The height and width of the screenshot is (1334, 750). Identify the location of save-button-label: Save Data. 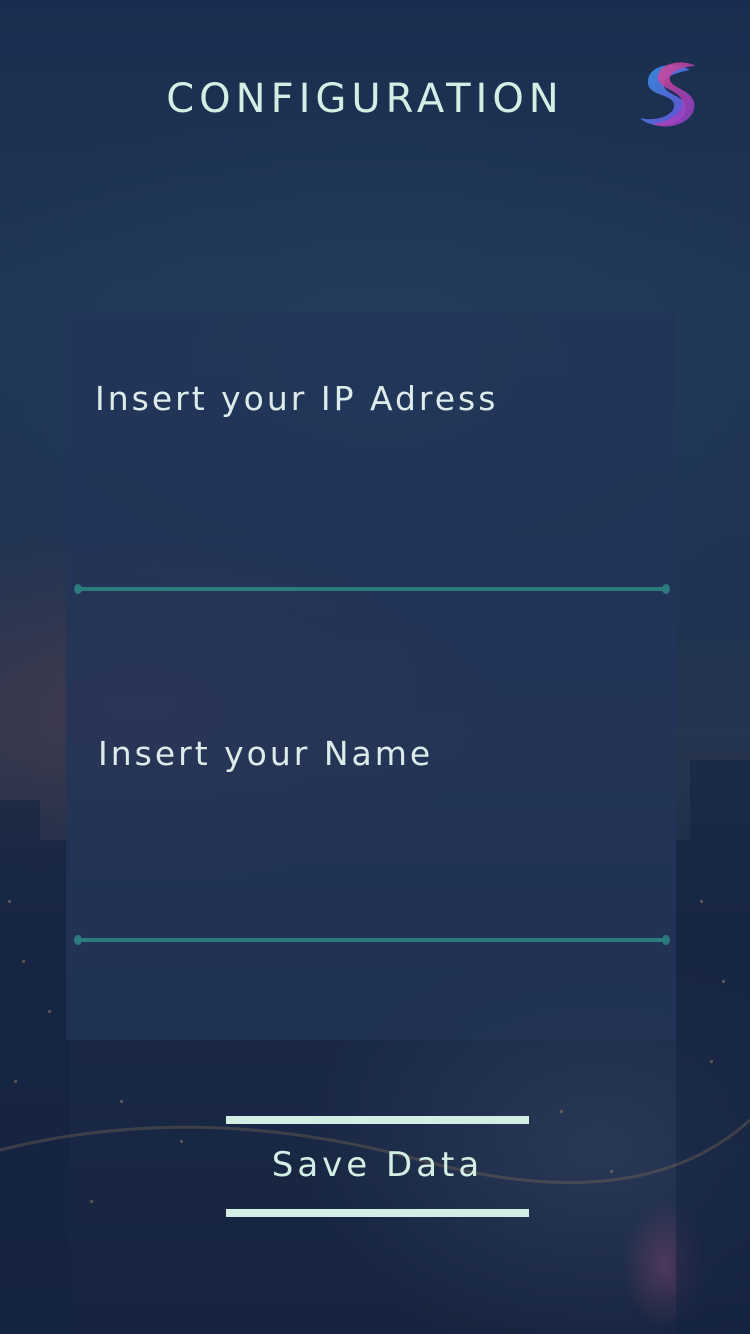
(377, 1165).